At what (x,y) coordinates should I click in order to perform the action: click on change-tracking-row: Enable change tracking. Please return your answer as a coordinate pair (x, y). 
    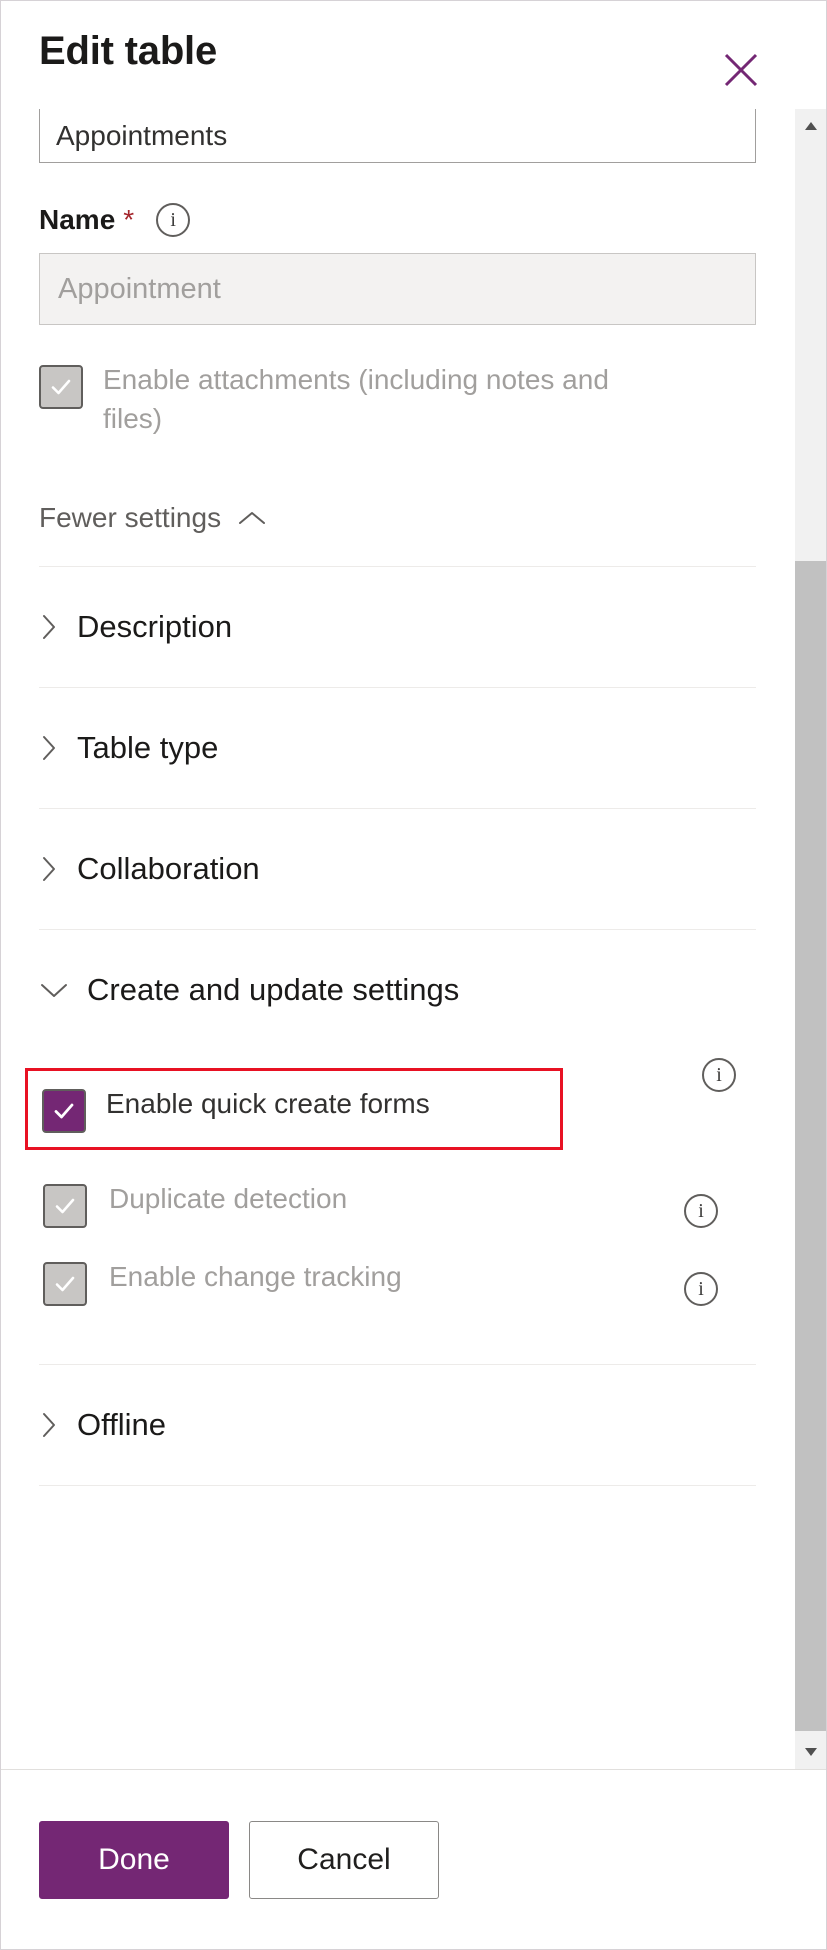
    Looking at the image, I should click on (222, 1282).